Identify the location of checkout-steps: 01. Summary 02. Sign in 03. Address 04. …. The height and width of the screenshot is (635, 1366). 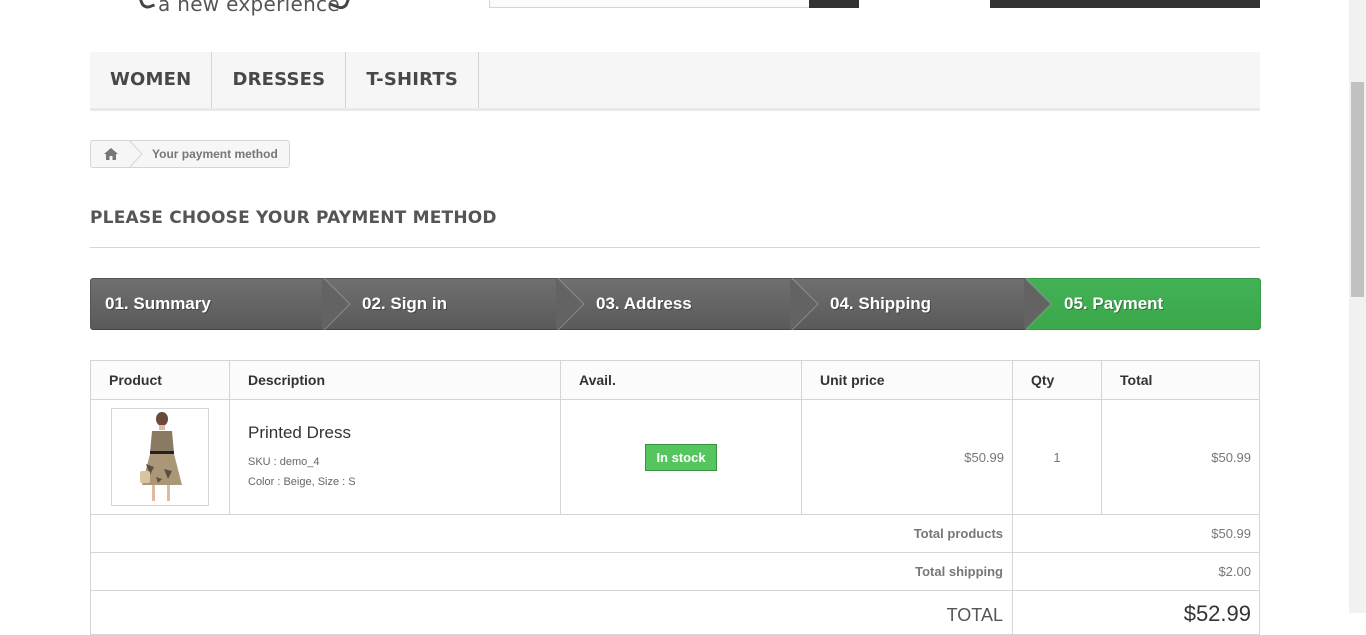
(675, 304).